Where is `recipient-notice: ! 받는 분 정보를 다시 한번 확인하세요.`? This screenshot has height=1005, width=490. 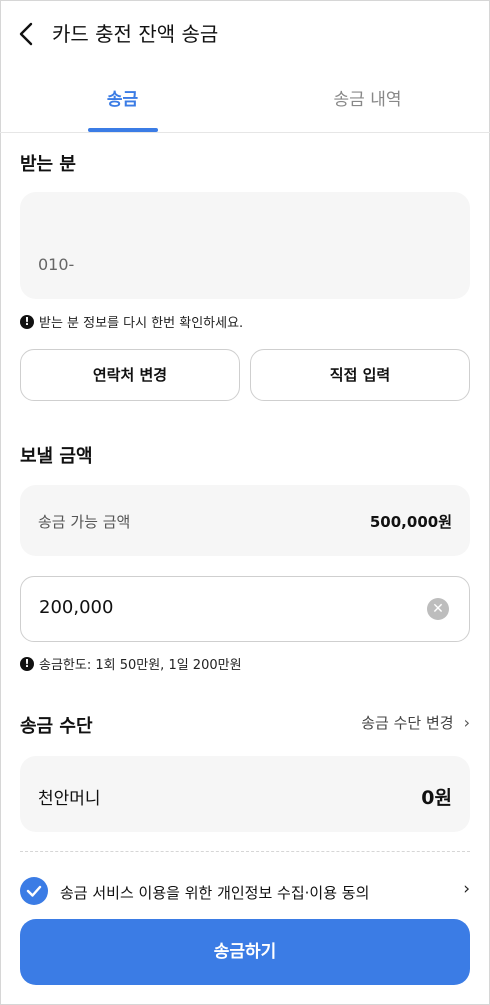
recipient-notice: ! 받는 분 정보를 다시 한번 확인하세요. is located at coordinates (131, 321).